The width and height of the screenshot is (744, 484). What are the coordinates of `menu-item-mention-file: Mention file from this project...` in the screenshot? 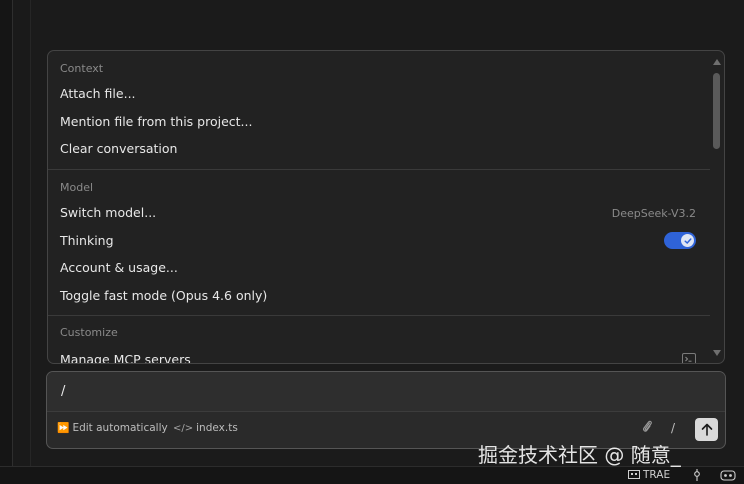 It's located at (380, 122).